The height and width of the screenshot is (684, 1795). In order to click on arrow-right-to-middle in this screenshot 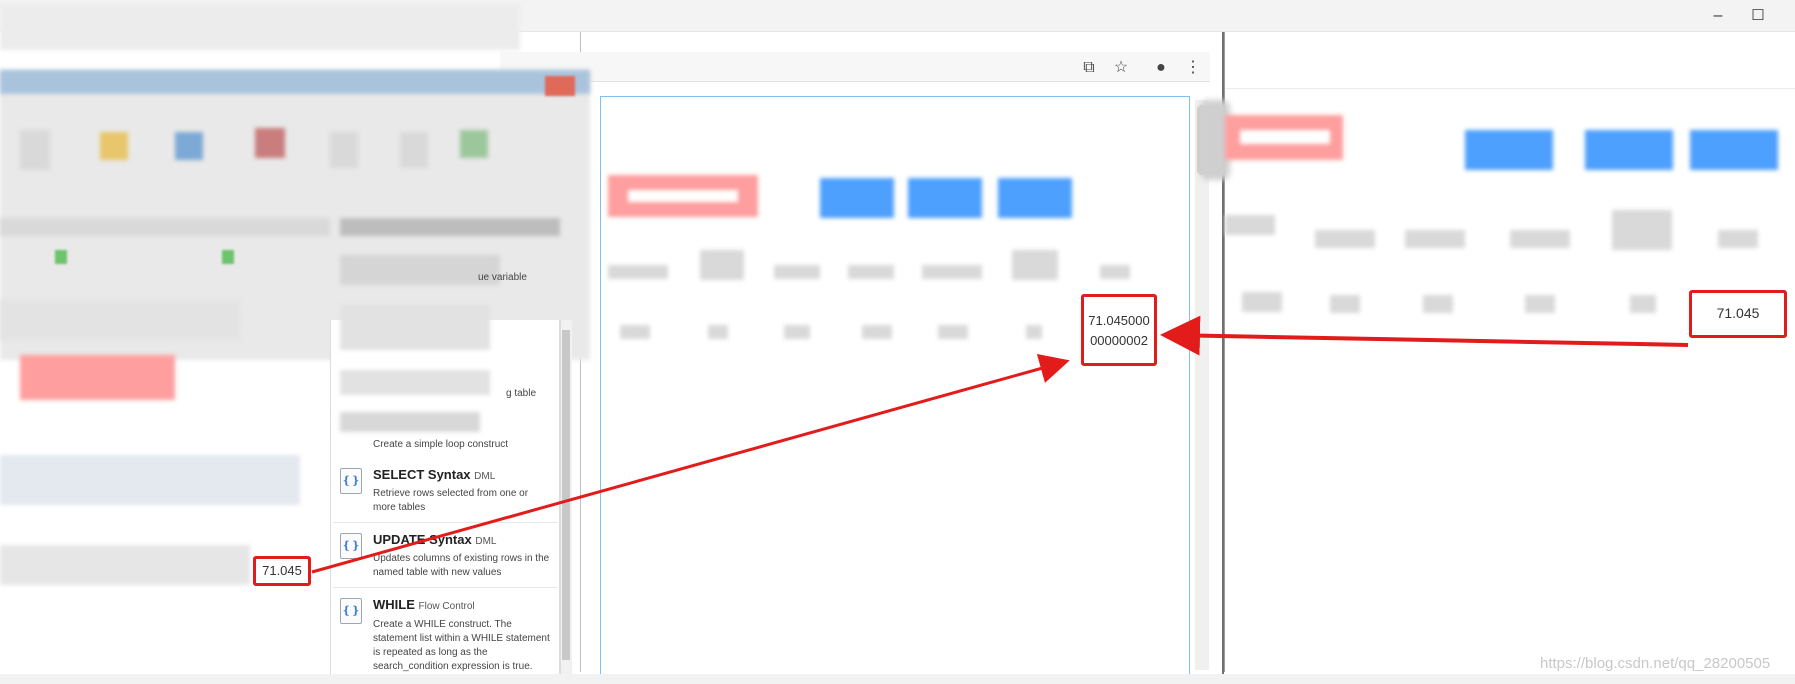, I will do `click(1424, 335)`.